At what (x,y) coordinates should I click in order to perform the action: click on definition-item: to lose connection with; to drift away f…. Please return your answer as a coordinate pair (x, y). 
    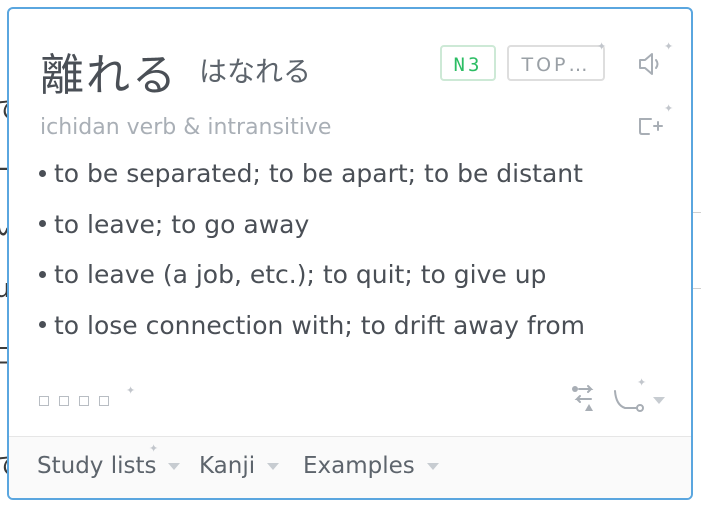
    Looking at the image, I should click on (312, 332).